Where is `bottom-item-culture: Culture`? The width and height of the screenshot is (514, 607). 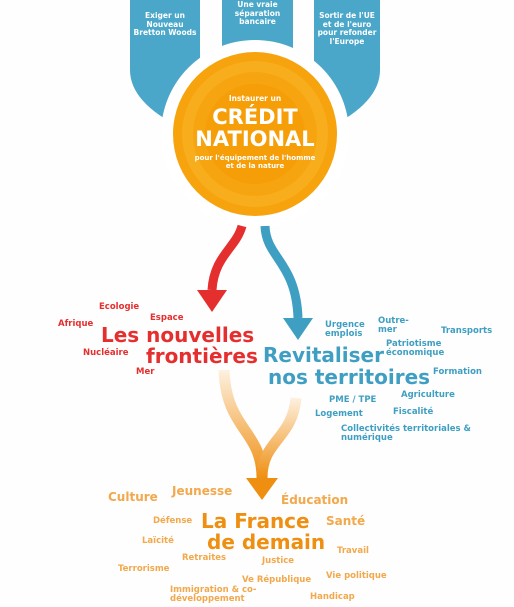
bottom-item-culture: Culture is located at coordinates (133, 497).